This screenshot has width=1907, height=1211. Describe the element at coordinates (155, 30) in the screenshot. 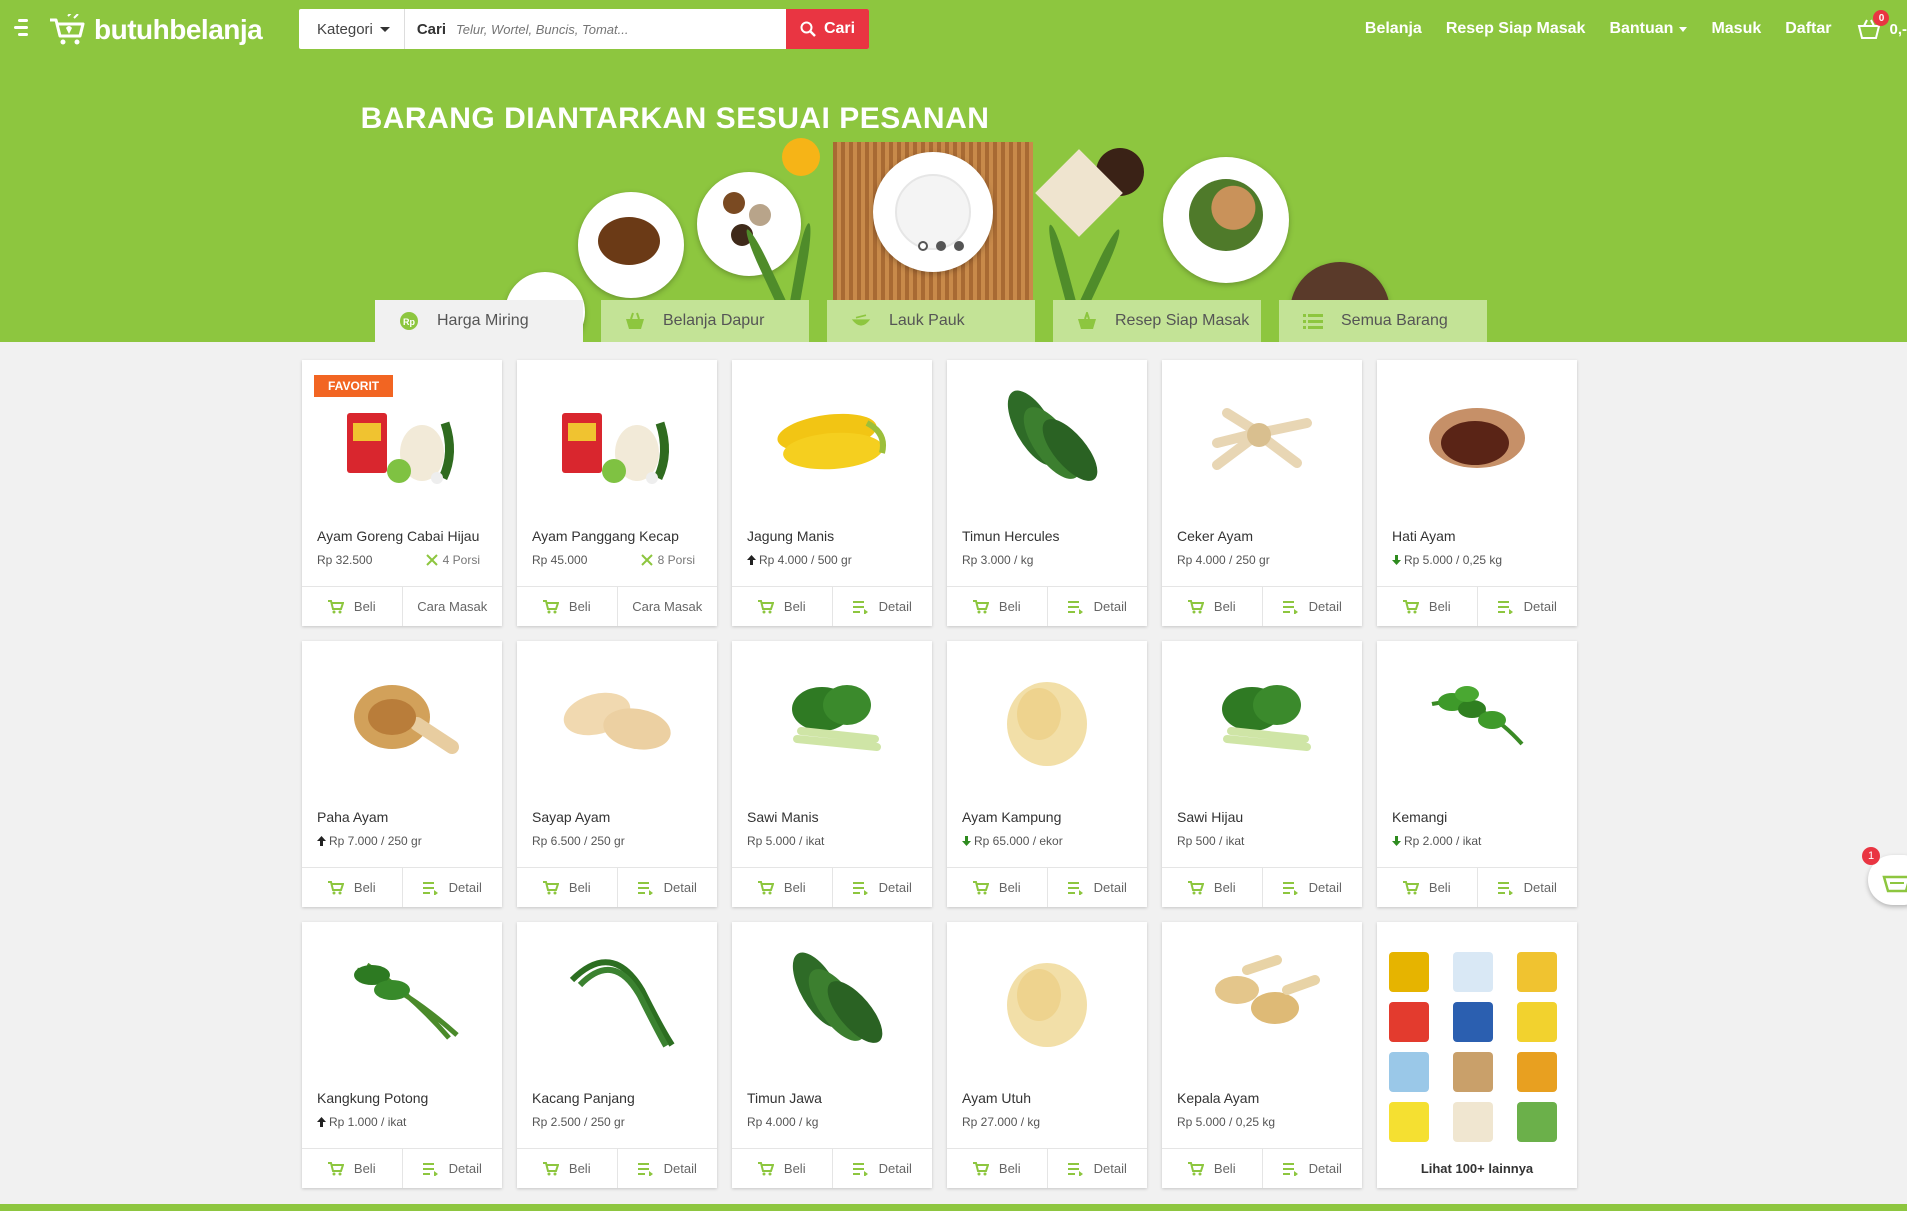

I see `brand-logo: butuhbelanja` at that location.